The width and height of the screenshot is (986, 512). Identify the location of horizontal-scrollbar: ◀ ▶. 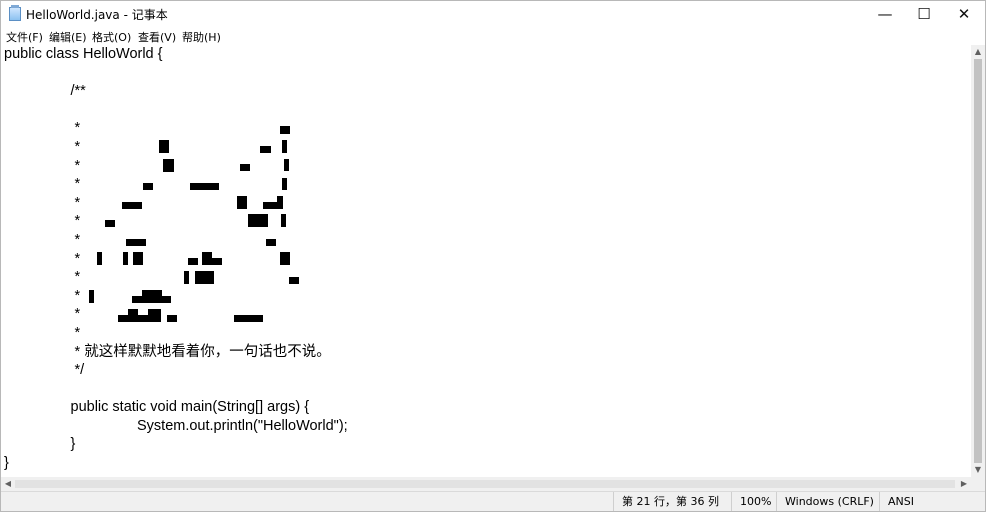
(486, 484).